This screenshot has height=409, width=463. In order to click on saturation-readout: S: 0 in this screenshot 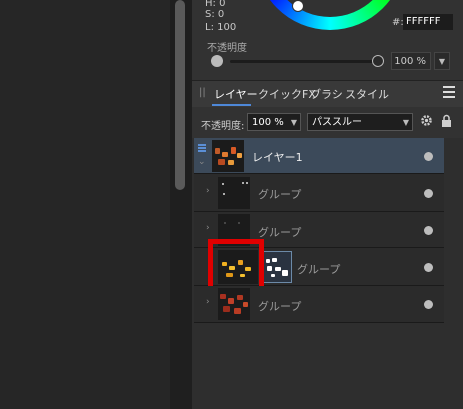, I will do `click(215, 14)`.